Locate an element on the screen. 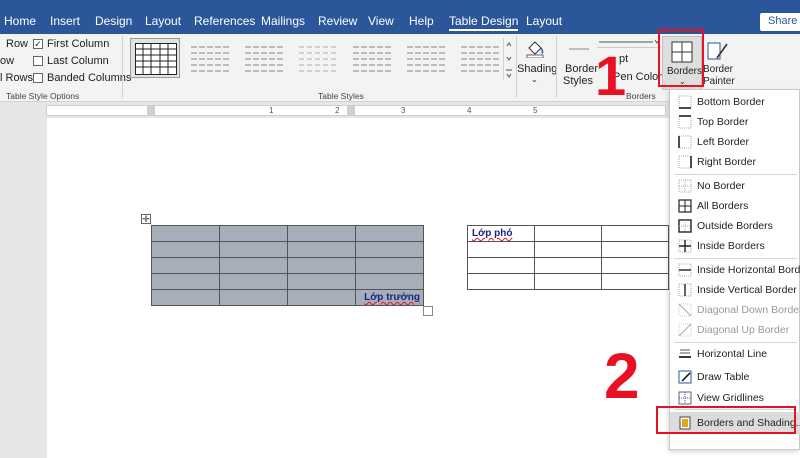 This screenshot has width=800, height=458. ruler-indent-marker is located at coordinates (151, 110).